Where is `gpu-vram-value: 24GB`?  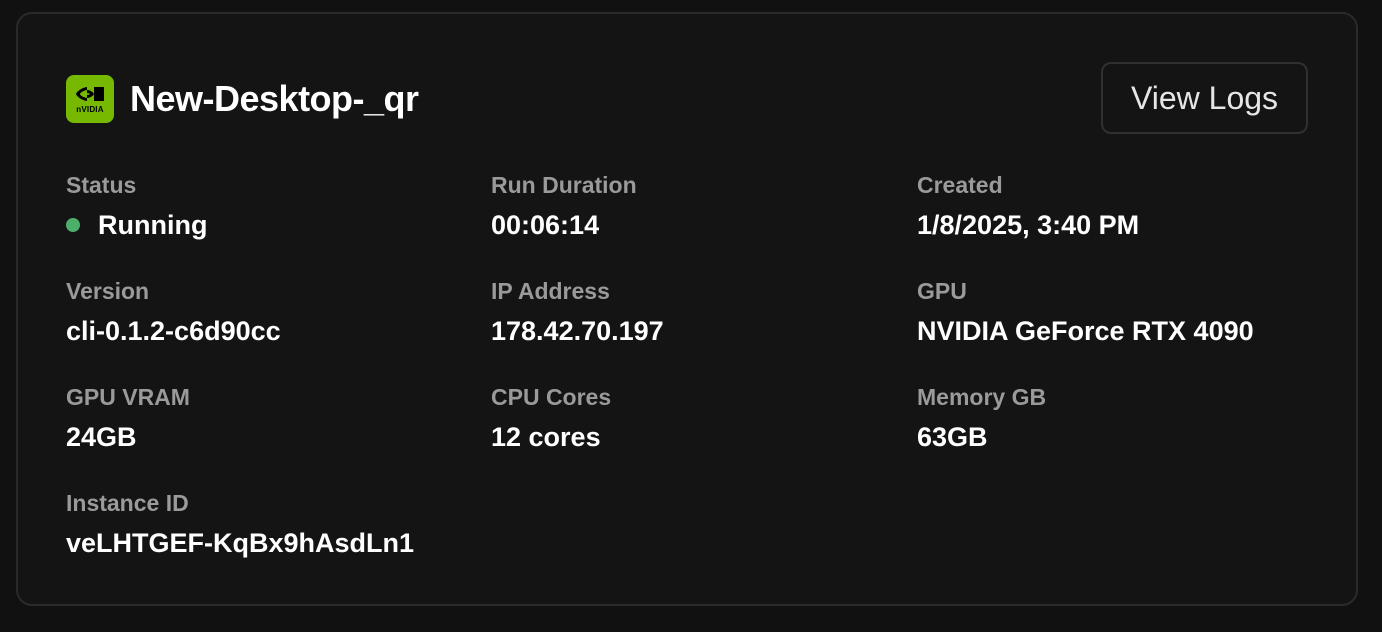 gpu-vram-value: 24GB is located at coordinates (101, 437).